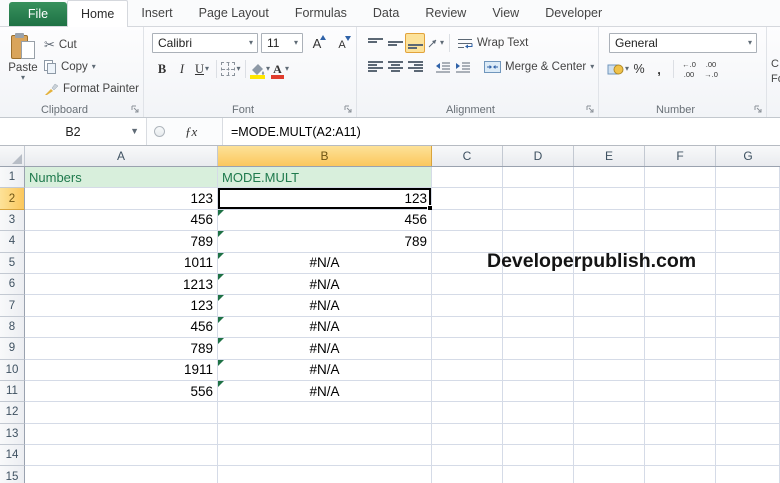 Image resolution: width=780 pixels, height=483 pixels. I want to click on row-header-13: 13, so click(12, 434).